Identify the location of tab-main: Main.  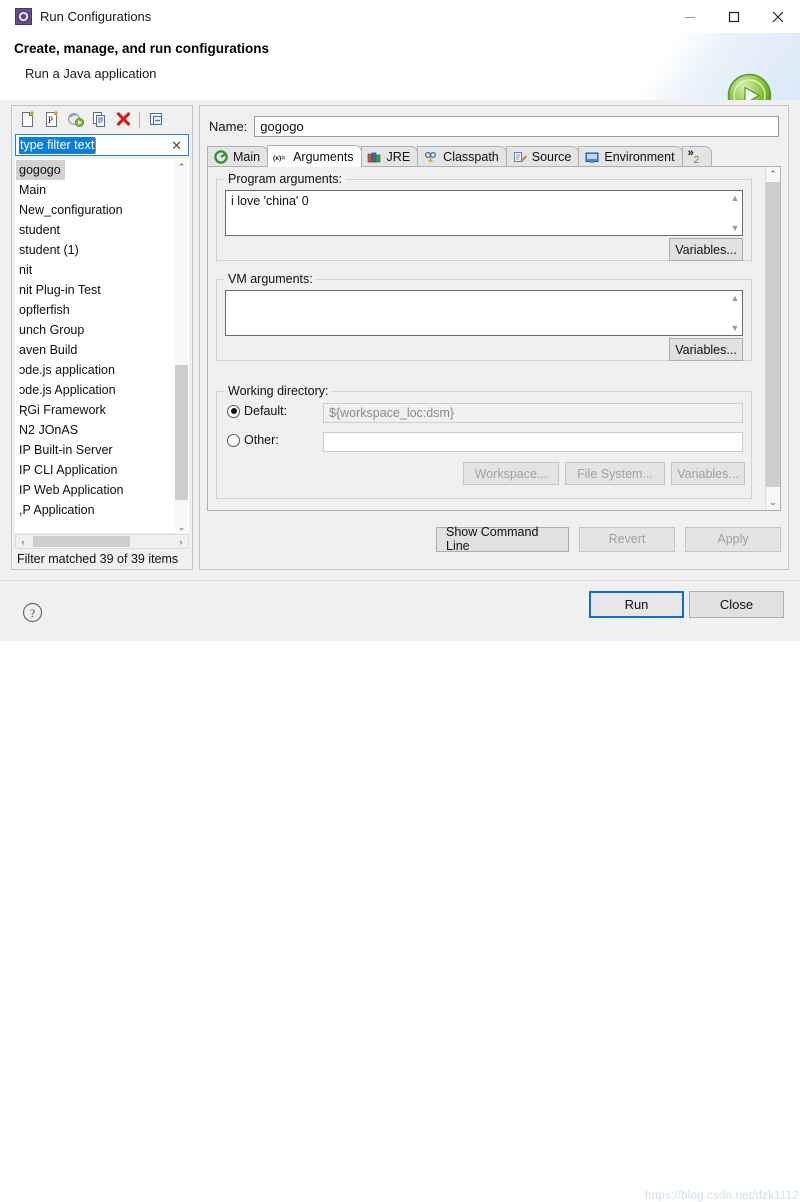
(238, 156).